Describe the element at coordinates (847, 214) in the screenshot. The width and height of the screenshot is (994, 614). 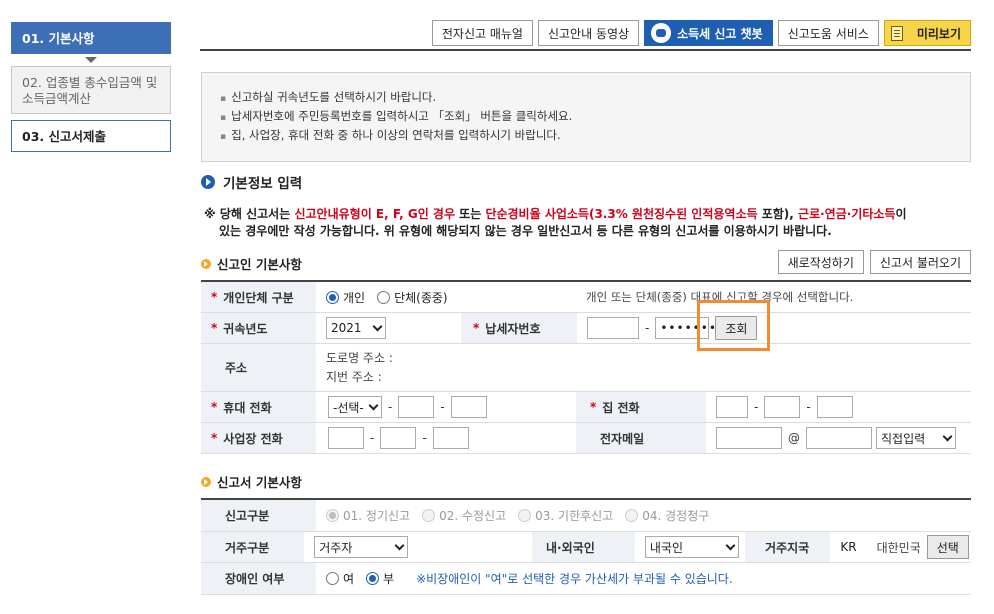
I see `warning-red: 근로·연금·기타소득` at that location.